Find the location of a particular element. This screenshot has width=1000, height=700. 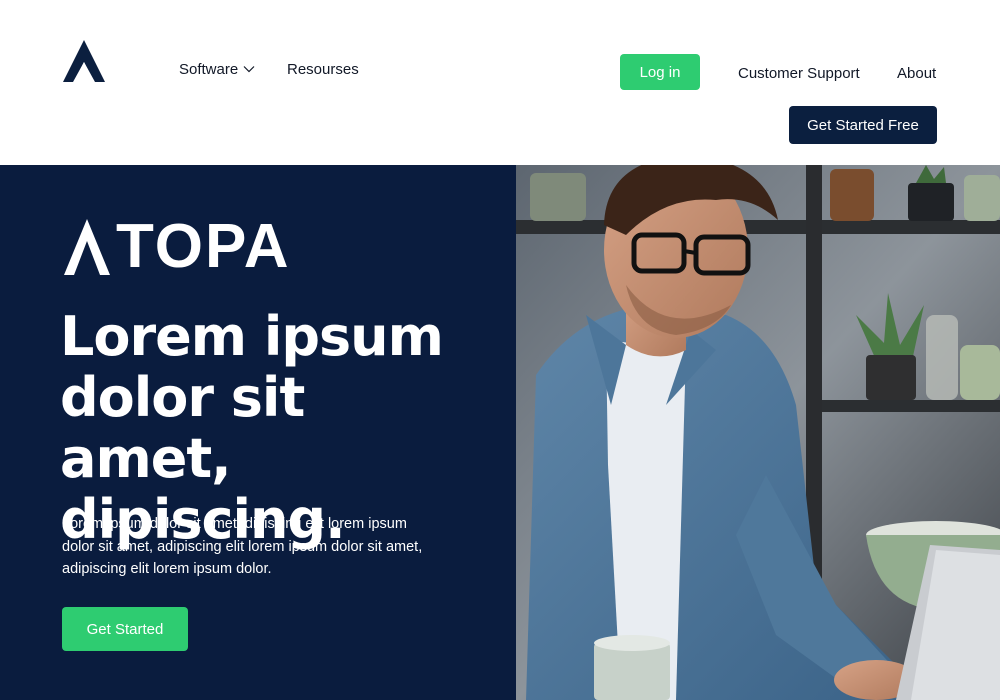

brand-a-logo-icon is located at coordinates (87, 247).